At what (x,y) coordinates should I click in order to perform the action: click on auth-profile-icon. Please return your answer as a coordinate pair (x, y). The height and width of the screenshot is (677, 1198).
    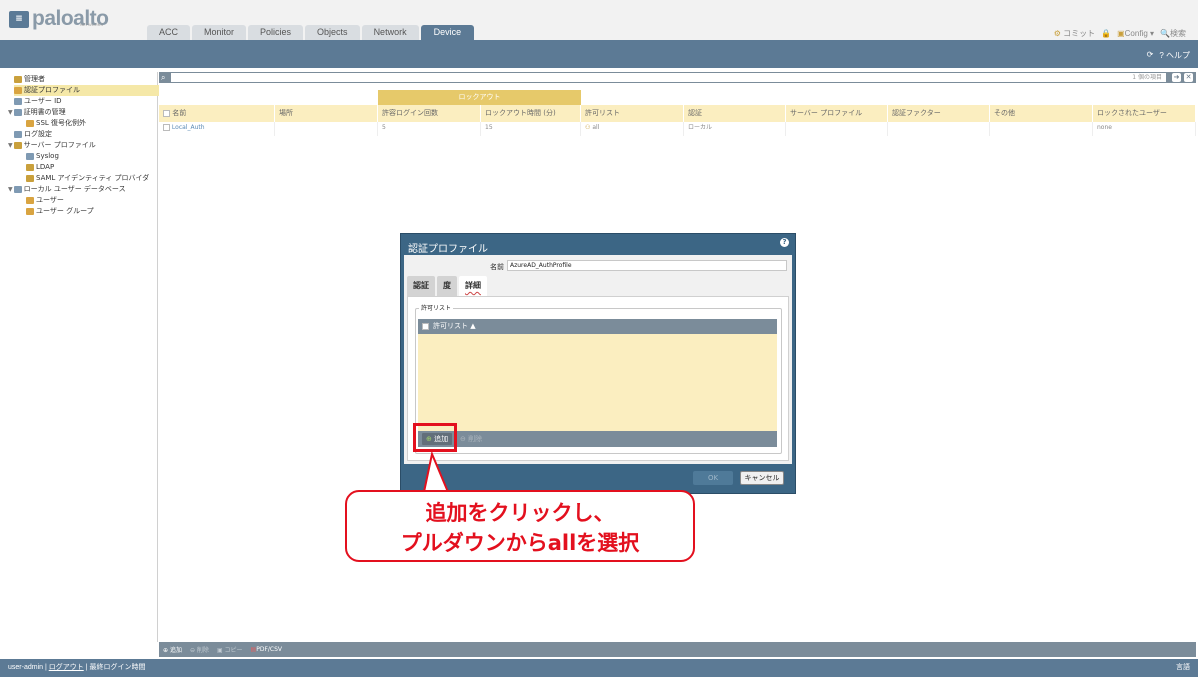
    Looking at the image, I should click on (18, 90).